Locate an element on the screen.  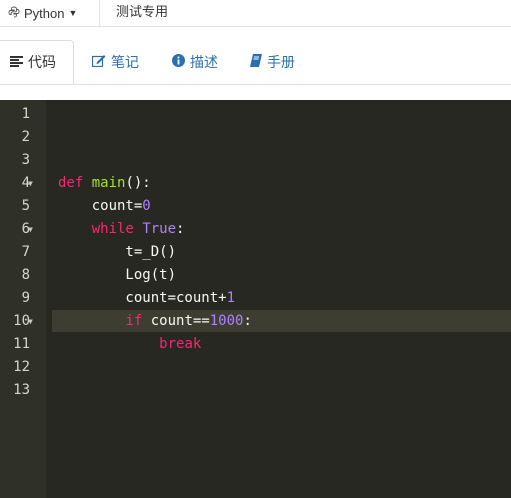
code-text: Log(t) is located at coordinates (117, 275).